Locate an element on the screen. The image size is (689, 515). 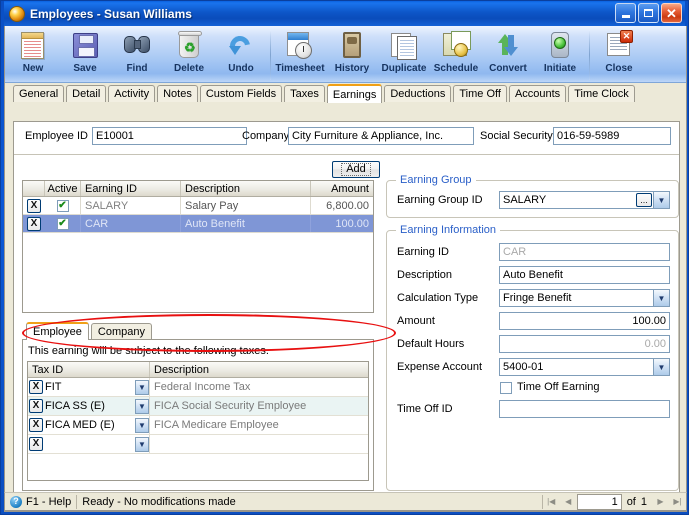
toolbar-button-find: Find is located at coordinates (137, 55).